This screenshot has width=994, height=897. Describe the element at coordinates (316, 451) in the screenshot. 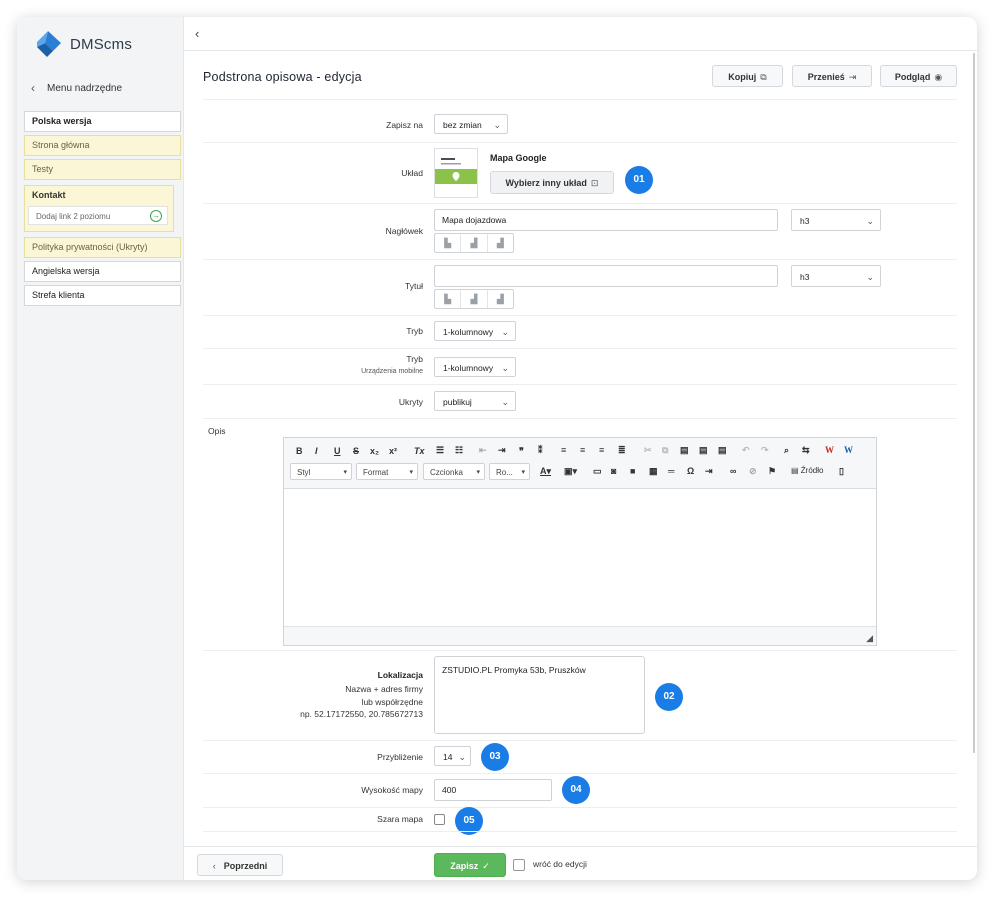

I see `italic-icon: I` at that location.